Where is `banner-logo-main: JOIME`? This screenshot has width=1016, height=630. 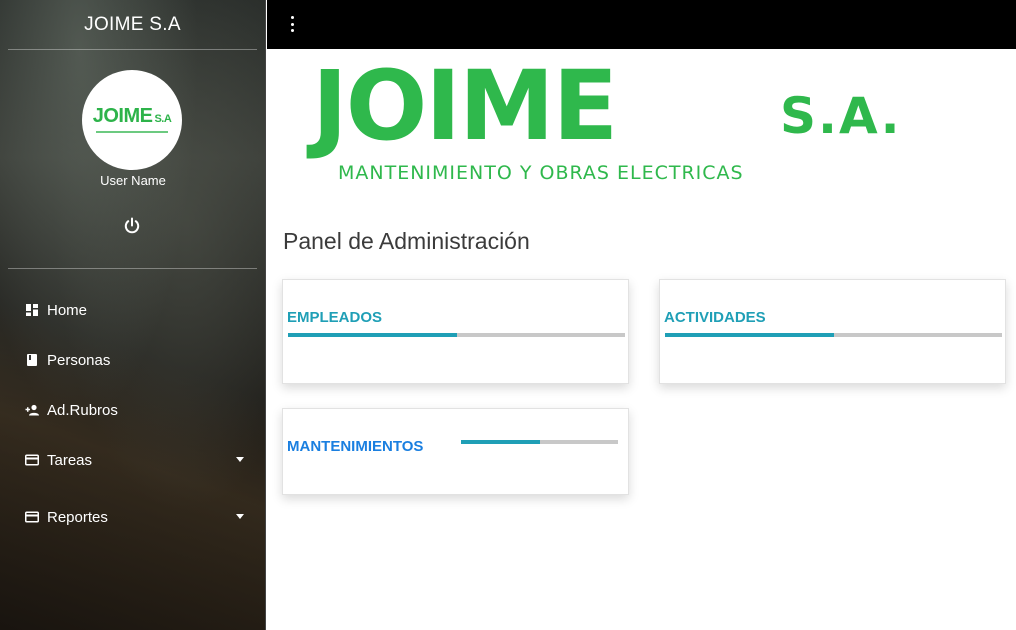
banner-logo-main: JOIME is located at coordinates (465, 106).